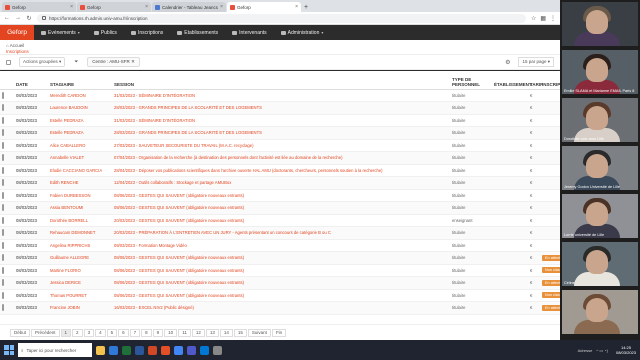  Describe the element at coordinates (42, 62) in the screenshot. I see `bulk-actions-dropdown: Actions groupées ▾` at that location.